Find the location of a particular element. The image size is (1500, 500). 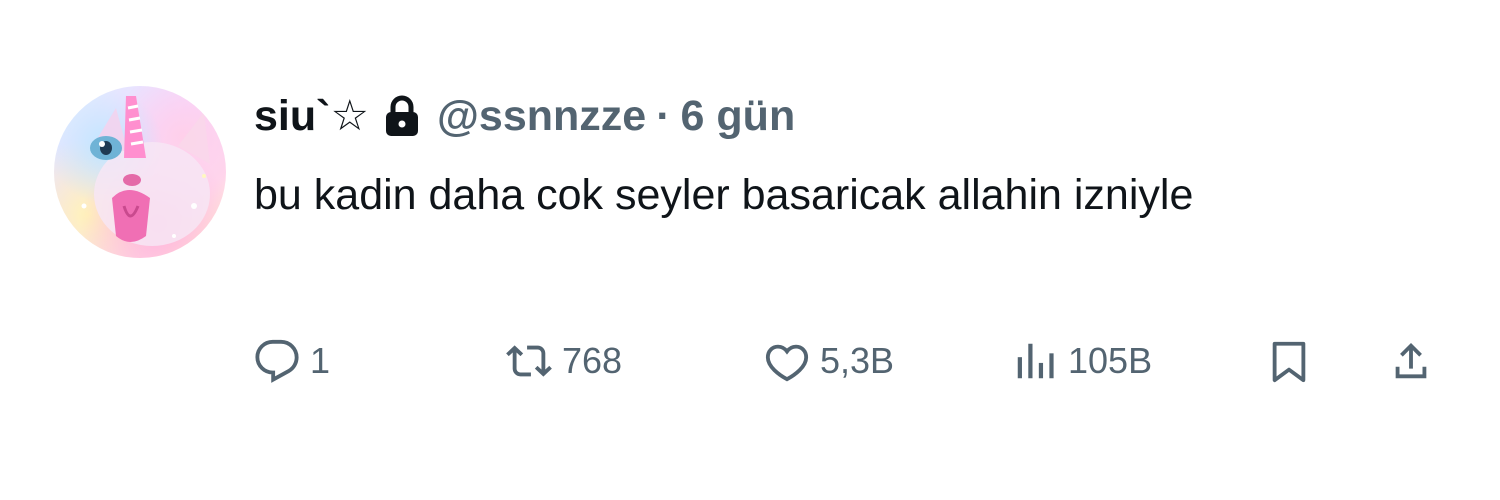

unicorn-cat-avatar-image is located at coordinates (145, 171).